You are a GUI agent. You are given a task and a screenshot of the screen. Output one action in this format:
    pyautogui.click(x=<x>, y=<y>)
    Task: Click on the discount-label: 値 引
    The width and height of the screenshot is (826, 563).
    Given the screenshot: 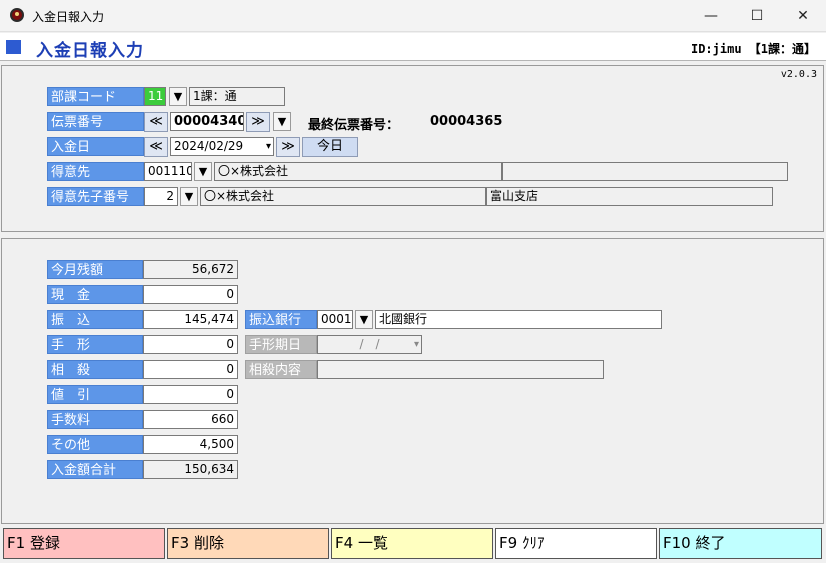 What is the action you would take?
    pyautogui.click(x=95, y=394)
    